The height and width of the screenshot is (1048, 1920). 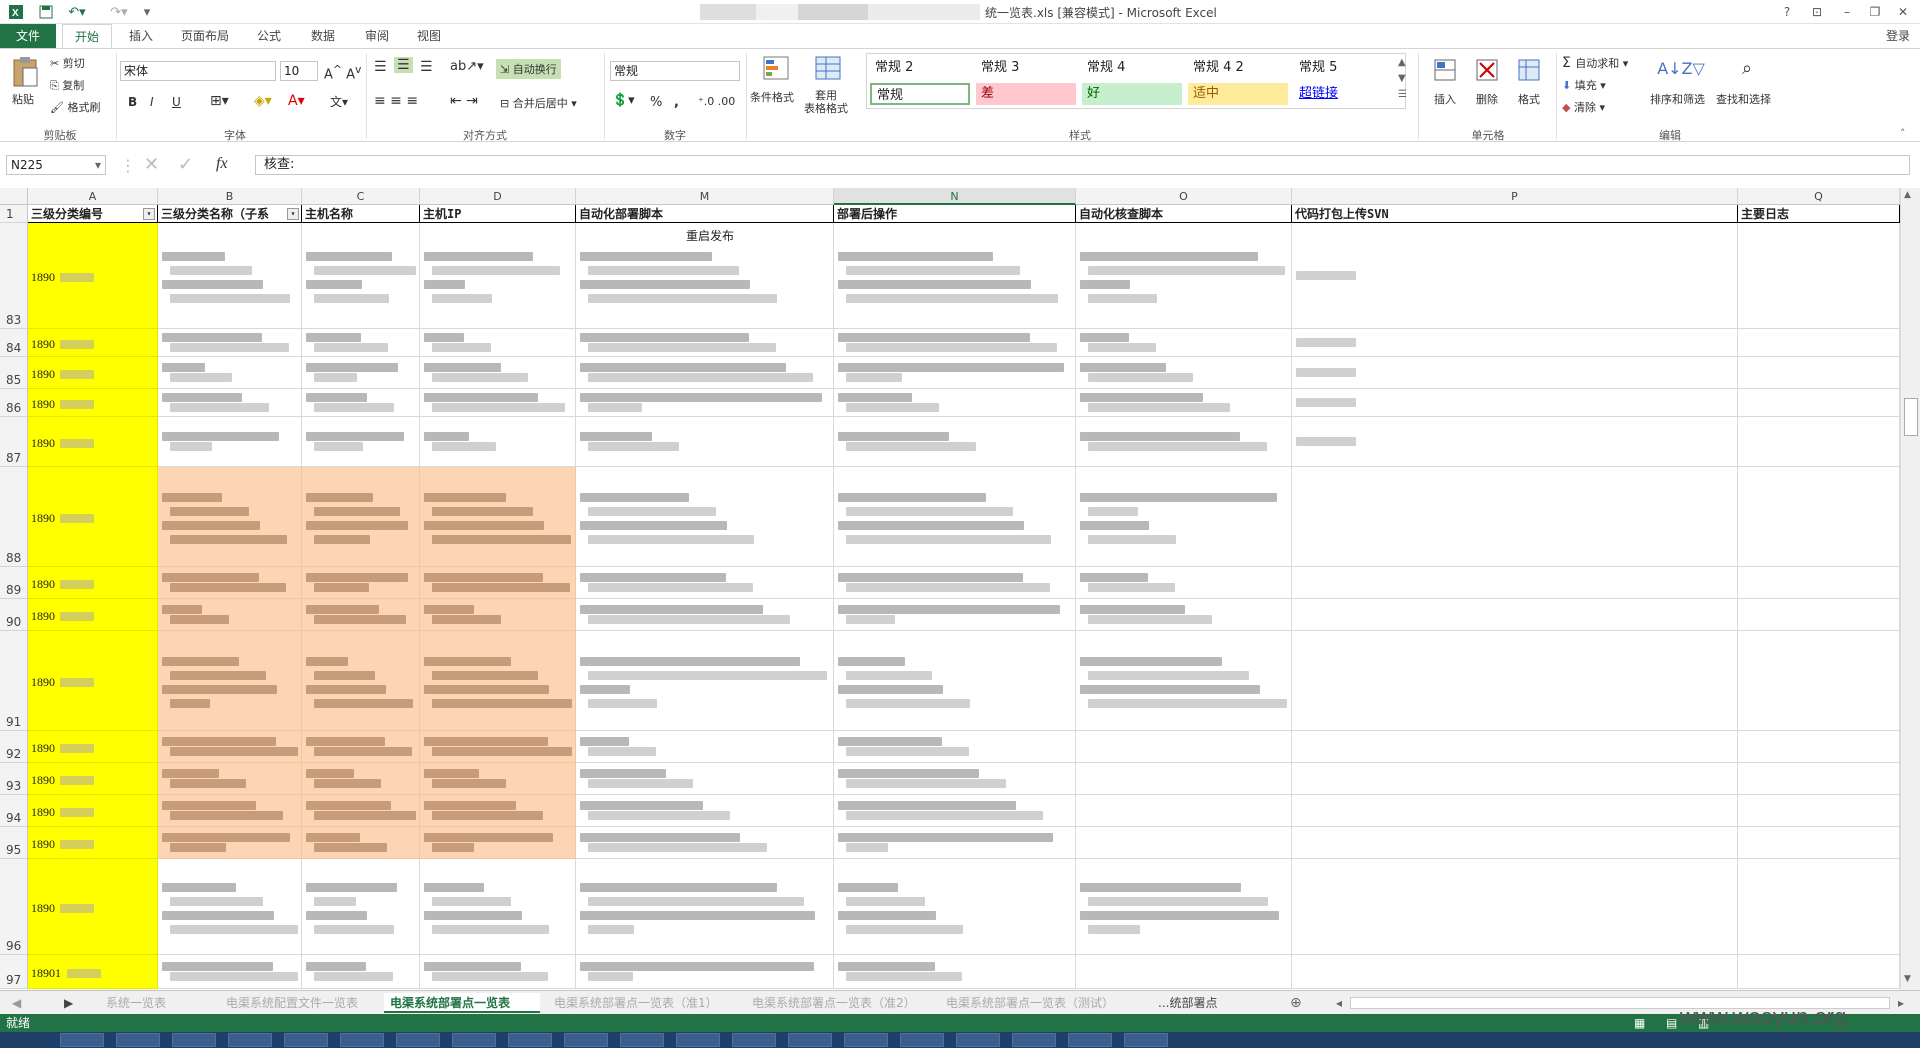 What do you see at coordinates (1898, 36) in the screenshot?
I see `signin-link: 登录` at bounding box center [1898, 36].